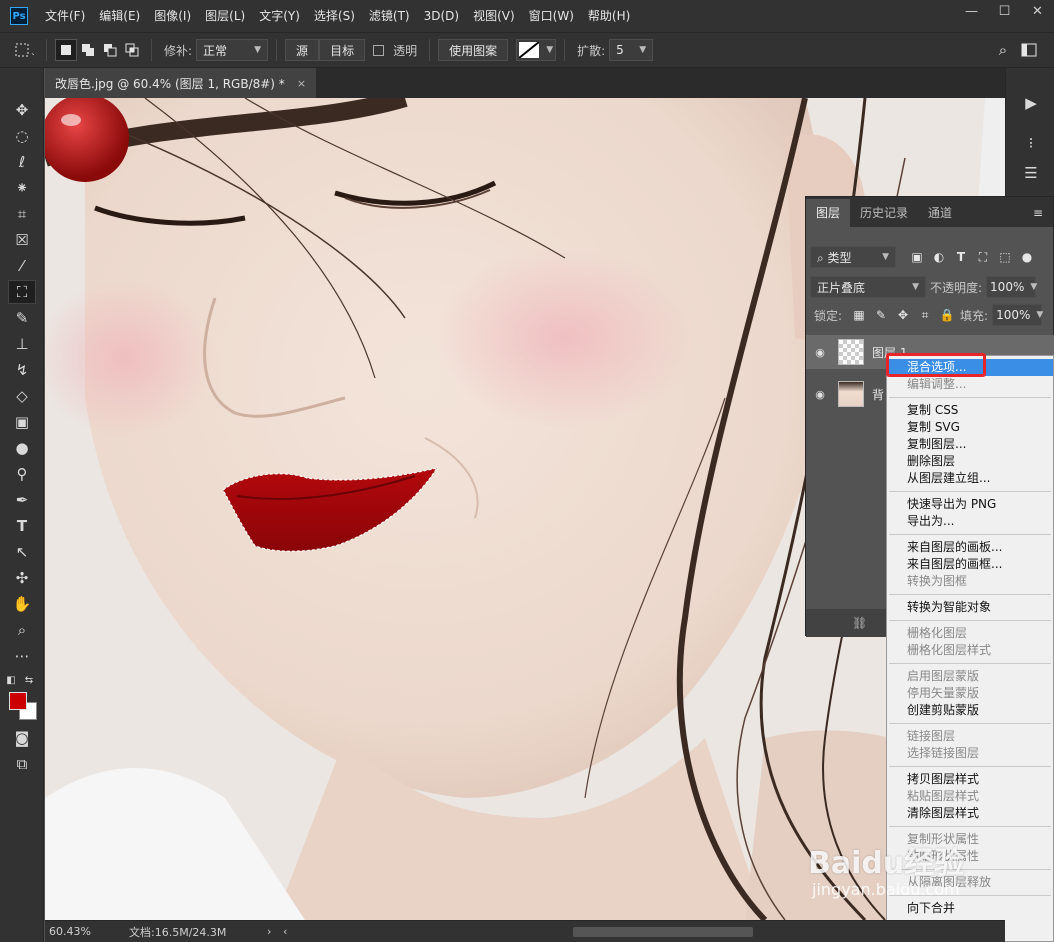 This screenshot has width=1054, height=942. I want to click on quick-mask-icon: ◙, so click(22, 738).